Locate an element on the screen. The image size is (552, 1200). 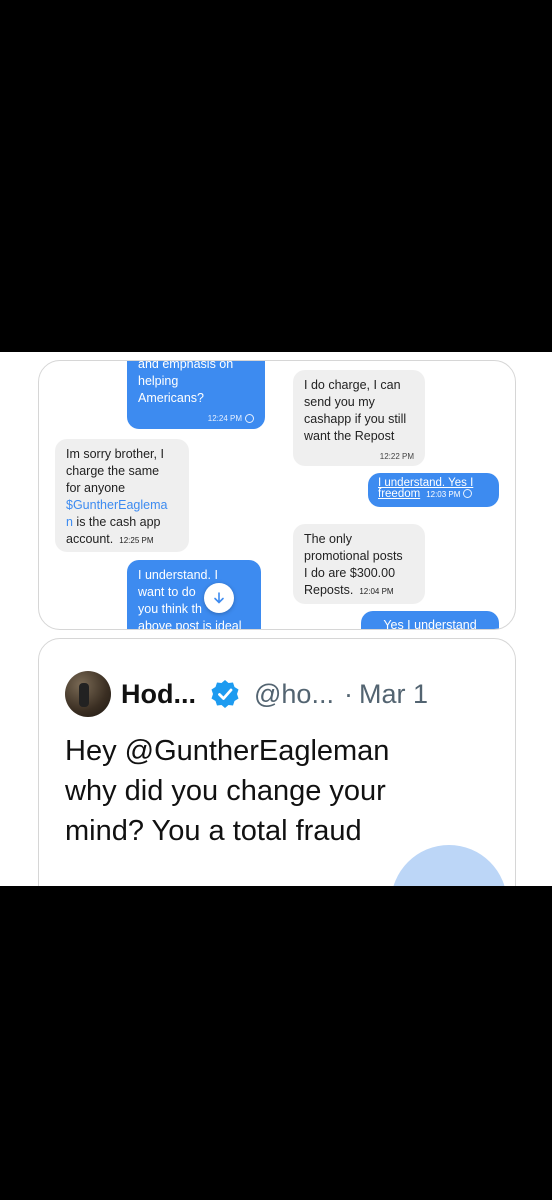
arrow-down-icon is located at coordinates (219, 598).